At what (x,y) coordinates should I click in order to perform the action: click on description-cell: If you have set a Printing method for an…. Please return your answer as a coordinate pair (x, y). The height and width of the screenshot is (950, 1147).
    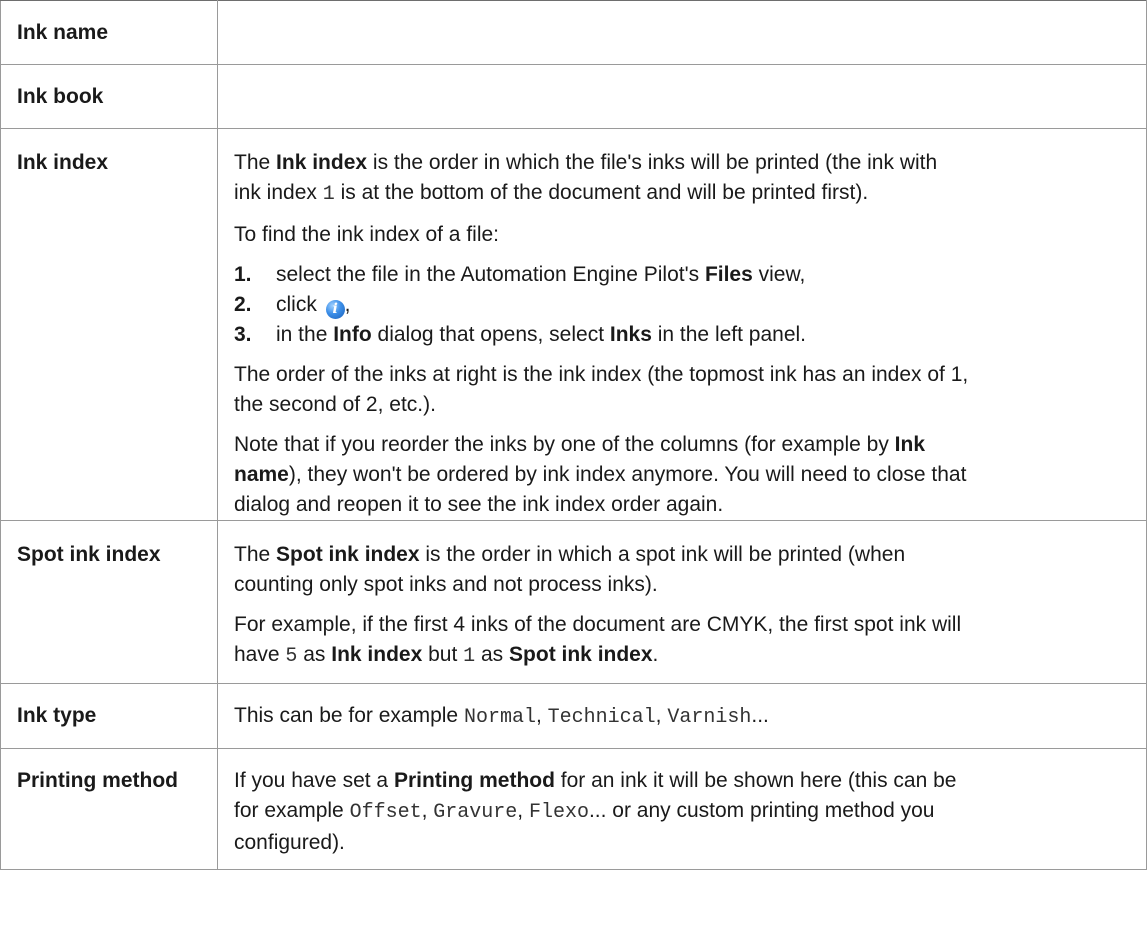
    Looking at the image, I should click on (682, 809).